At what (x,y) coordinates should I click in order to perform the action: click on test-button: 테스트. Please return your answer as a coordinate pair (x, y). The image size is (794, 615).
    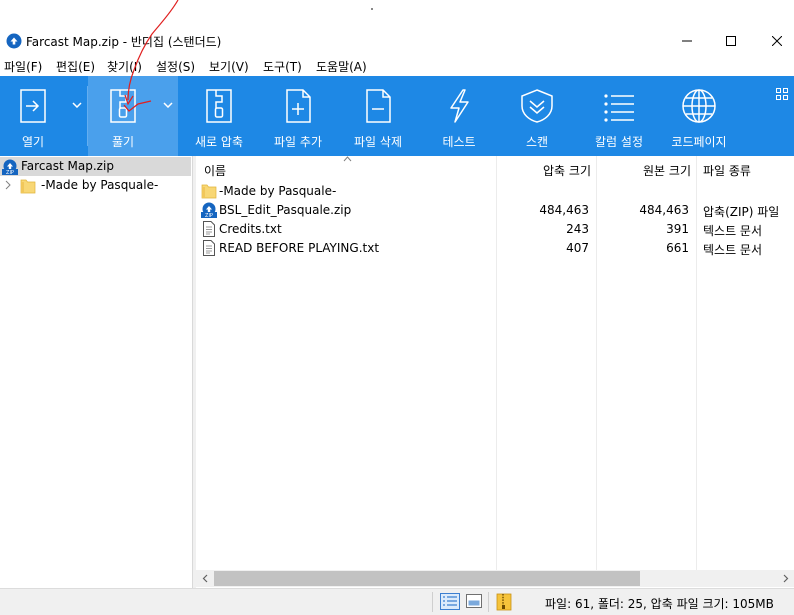
    Looking at the image, I should click on (459, 116).